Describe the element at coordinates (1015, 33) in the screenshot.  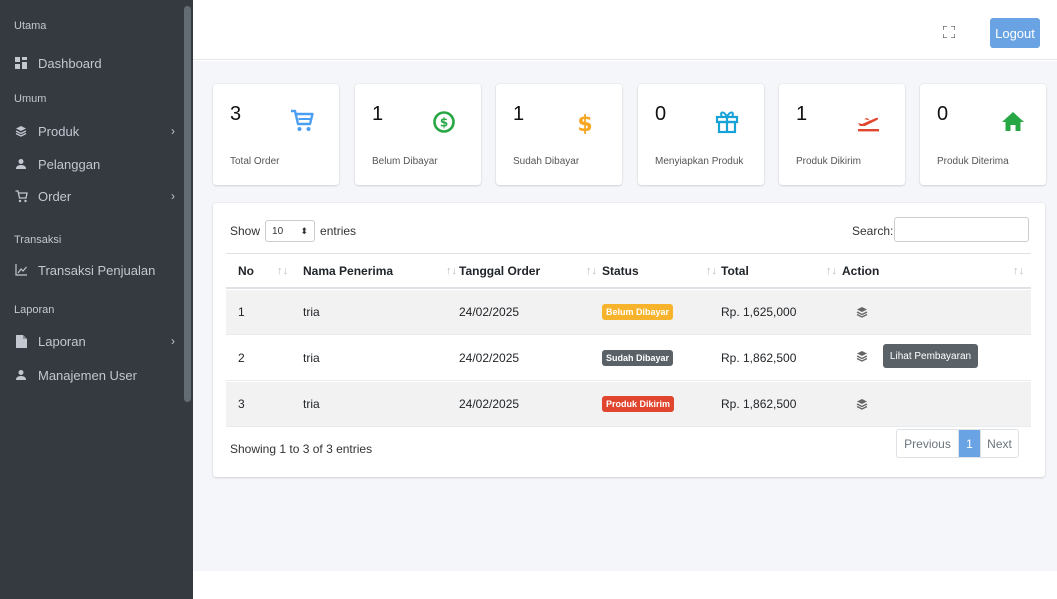
I see `logout-button: Logout` at that location.